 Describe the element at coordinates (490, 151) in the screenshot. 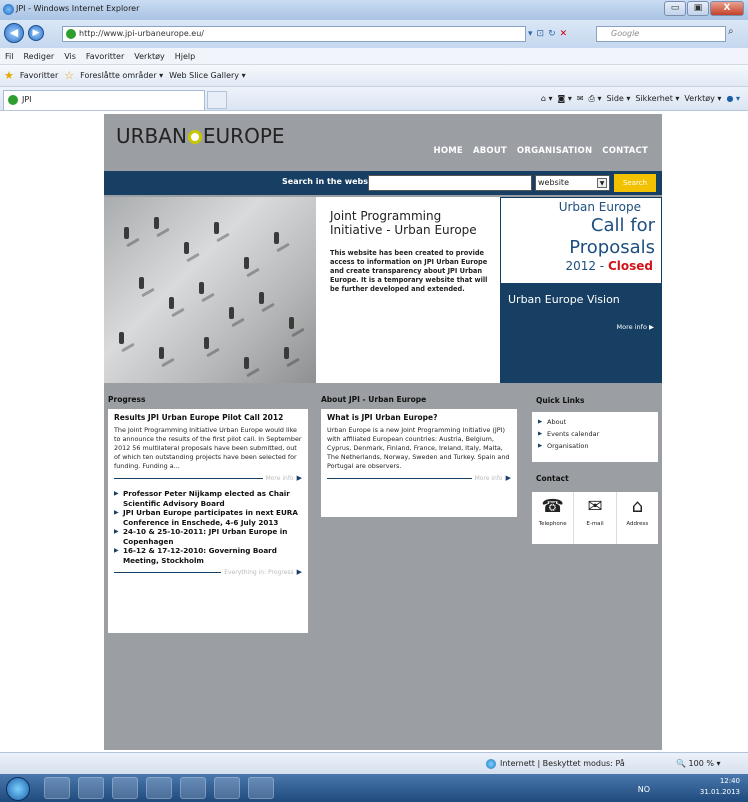

I see `nav-about: ABOUT` at that location.